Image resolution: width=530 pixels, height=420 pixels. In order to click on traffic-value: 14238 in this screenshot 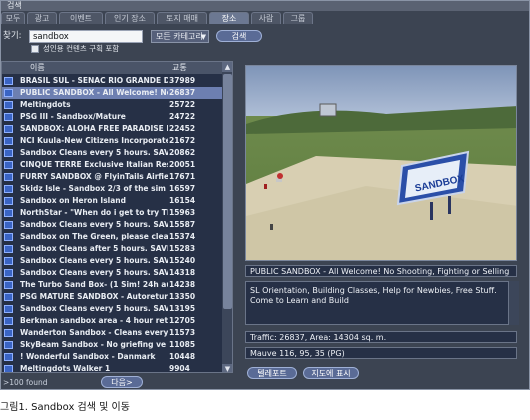, I will do `click(182, 284)`.